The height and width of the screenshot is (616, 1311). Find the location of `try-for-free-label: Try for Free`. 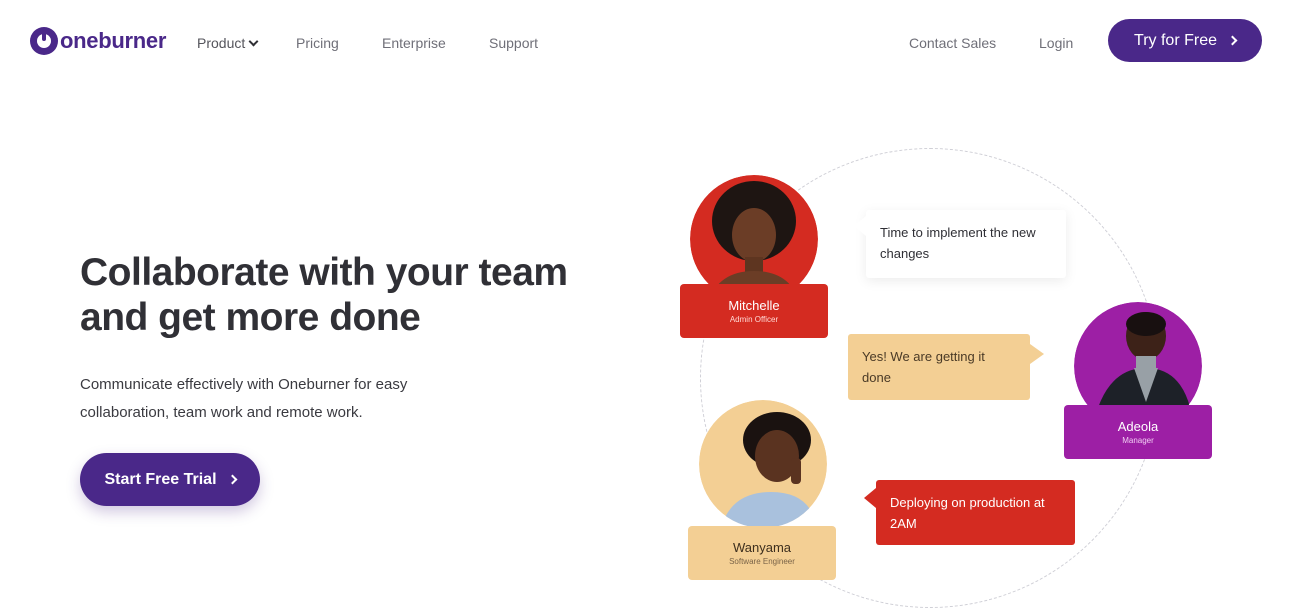

try-for-free-label: Try for Free is located at coordinates (1175, 40).